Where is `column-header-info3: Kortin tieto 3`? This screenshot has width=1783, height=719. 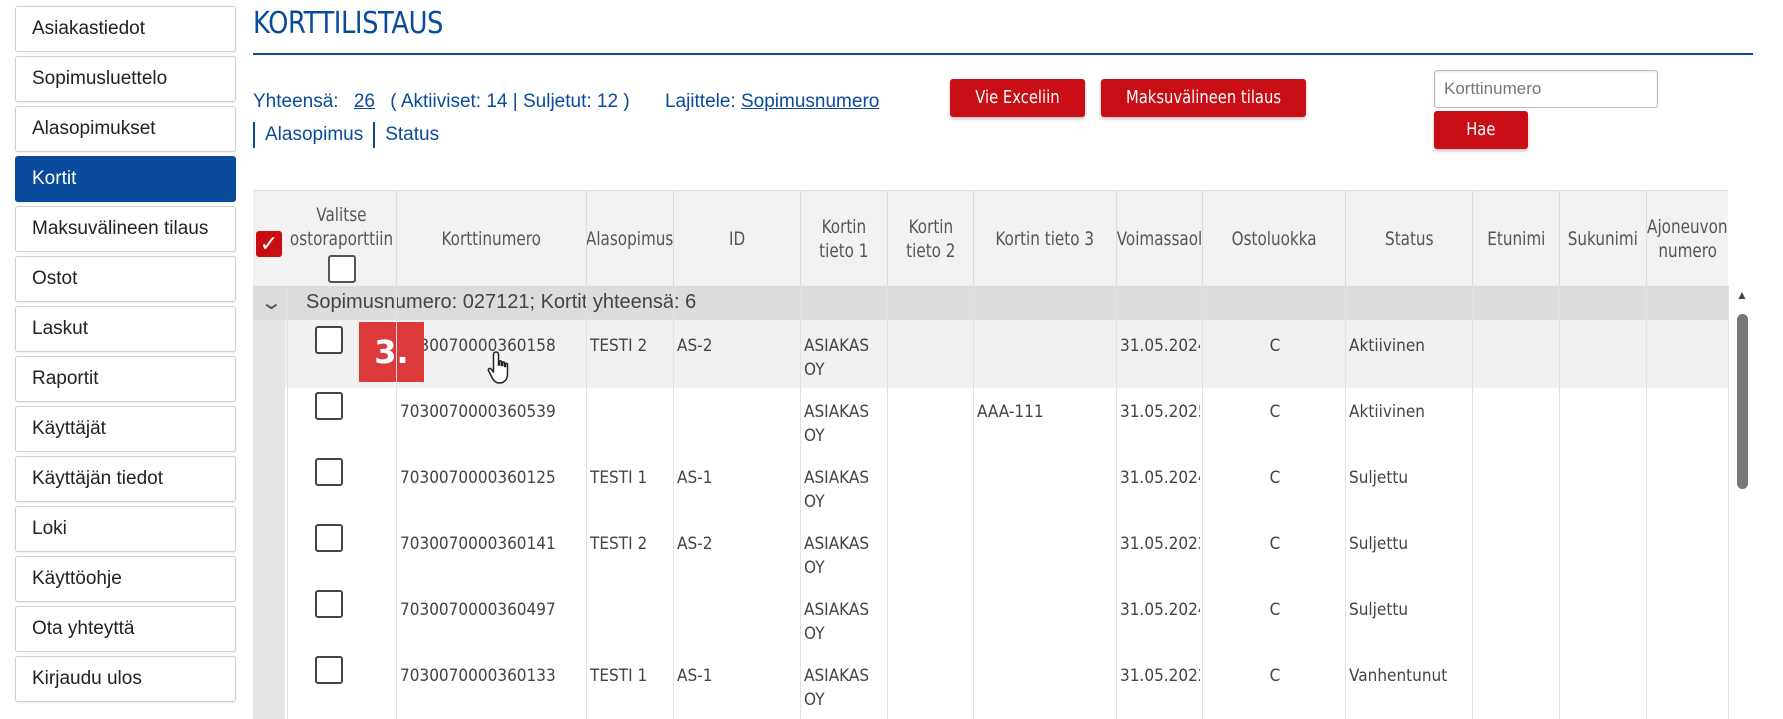
column-header-info3: Kortin tieto 3 is located at coordinates (1044, 239).